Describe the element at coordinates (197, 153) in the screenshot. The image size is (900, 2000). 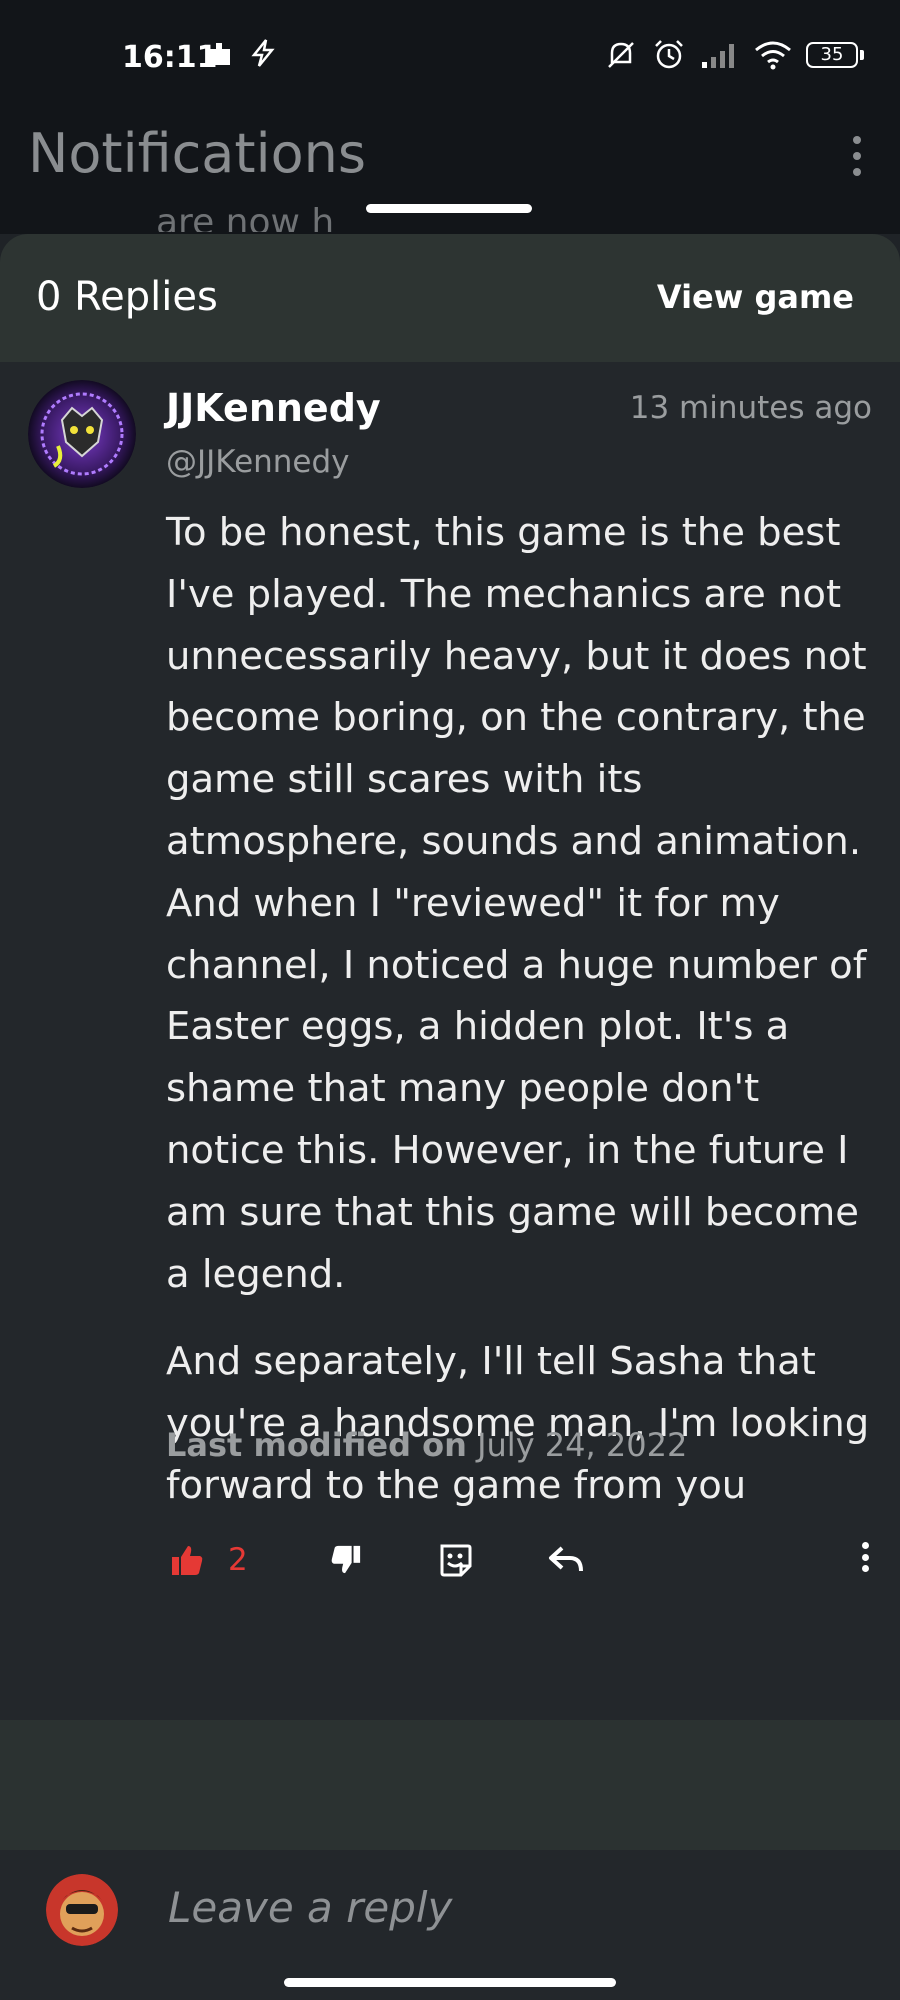
I see `page-title: Notifications` at that location.